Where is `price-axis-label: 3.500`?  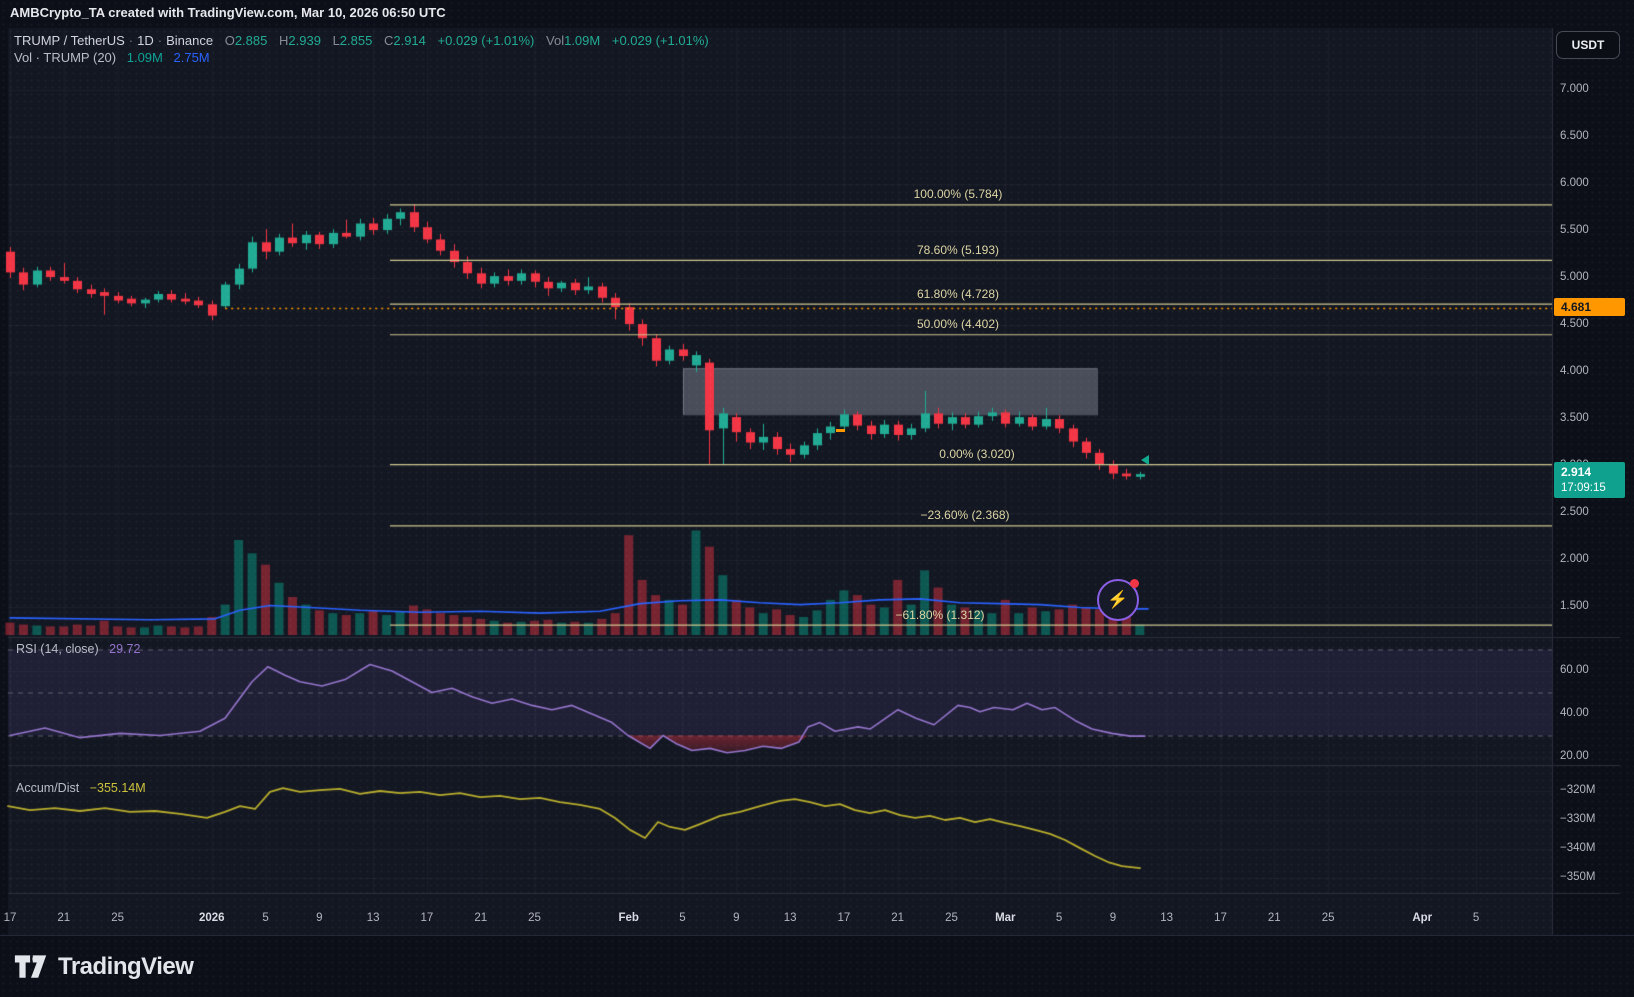 price-axis-label: 3.500 is located at coordinates (1574, 418).